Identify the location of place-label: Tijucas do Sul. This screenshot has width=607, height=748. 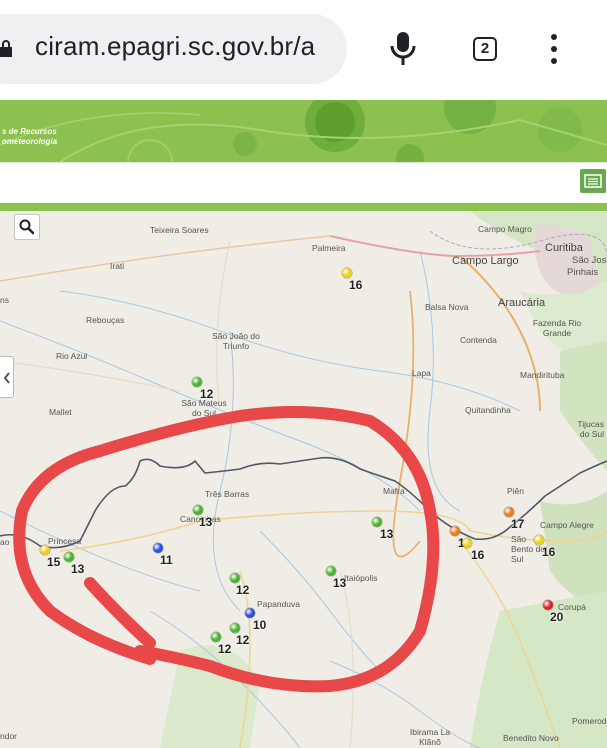
(590, 429).